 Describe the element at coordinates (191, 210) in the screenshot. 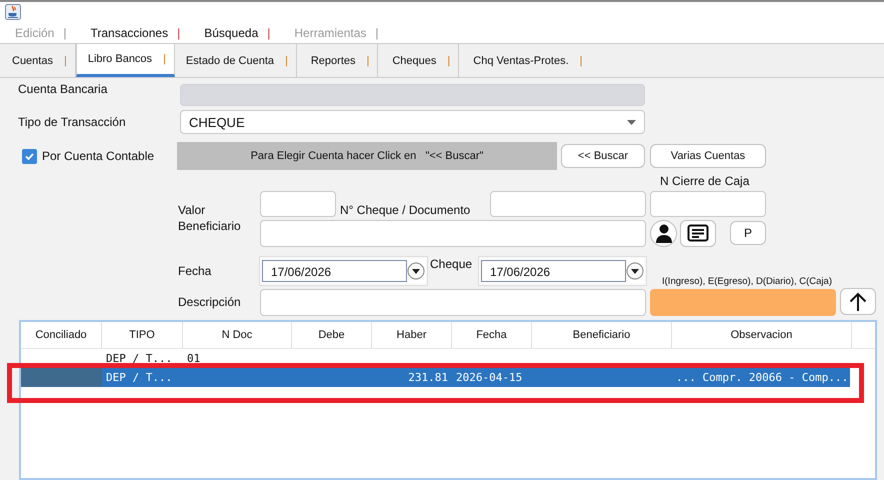

I see `field-label: Valor` at that location.